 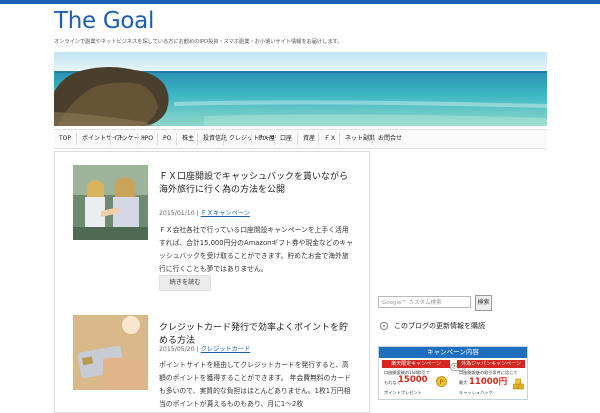 I want to click on coin-icon: P, so click(x=441, y=381).